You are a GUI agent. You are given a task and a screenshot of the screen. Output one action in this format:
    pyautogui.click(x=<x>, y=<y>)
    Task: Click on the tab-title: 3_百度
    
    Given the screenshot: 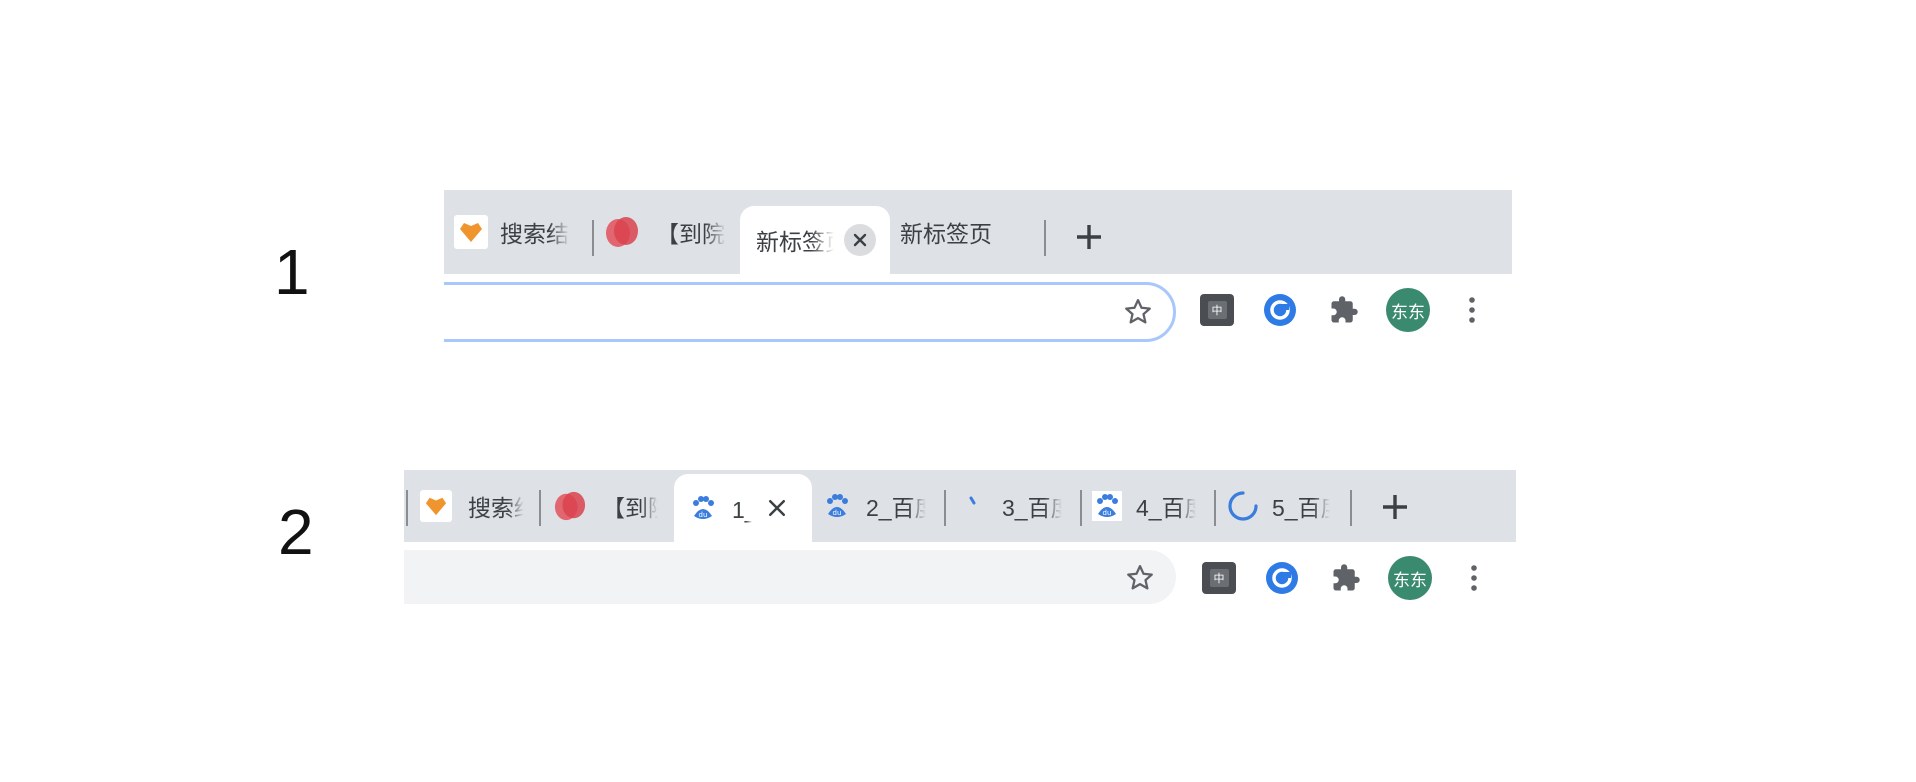 What is the action you would take?
    pyautogui.click(x=1032, y=508)
    